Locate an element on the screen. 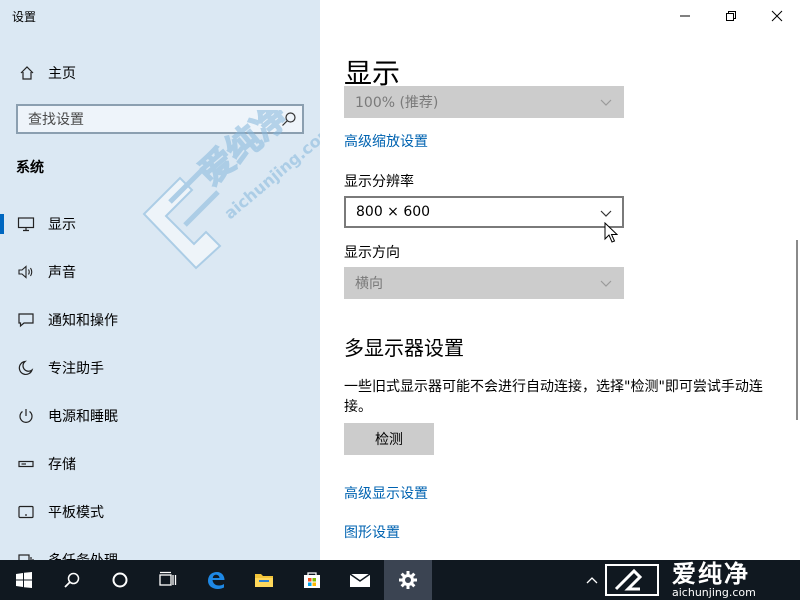 Image resolution: width=800 pixels, height=600 pixels. close-button is located at coordinates (777, 16).